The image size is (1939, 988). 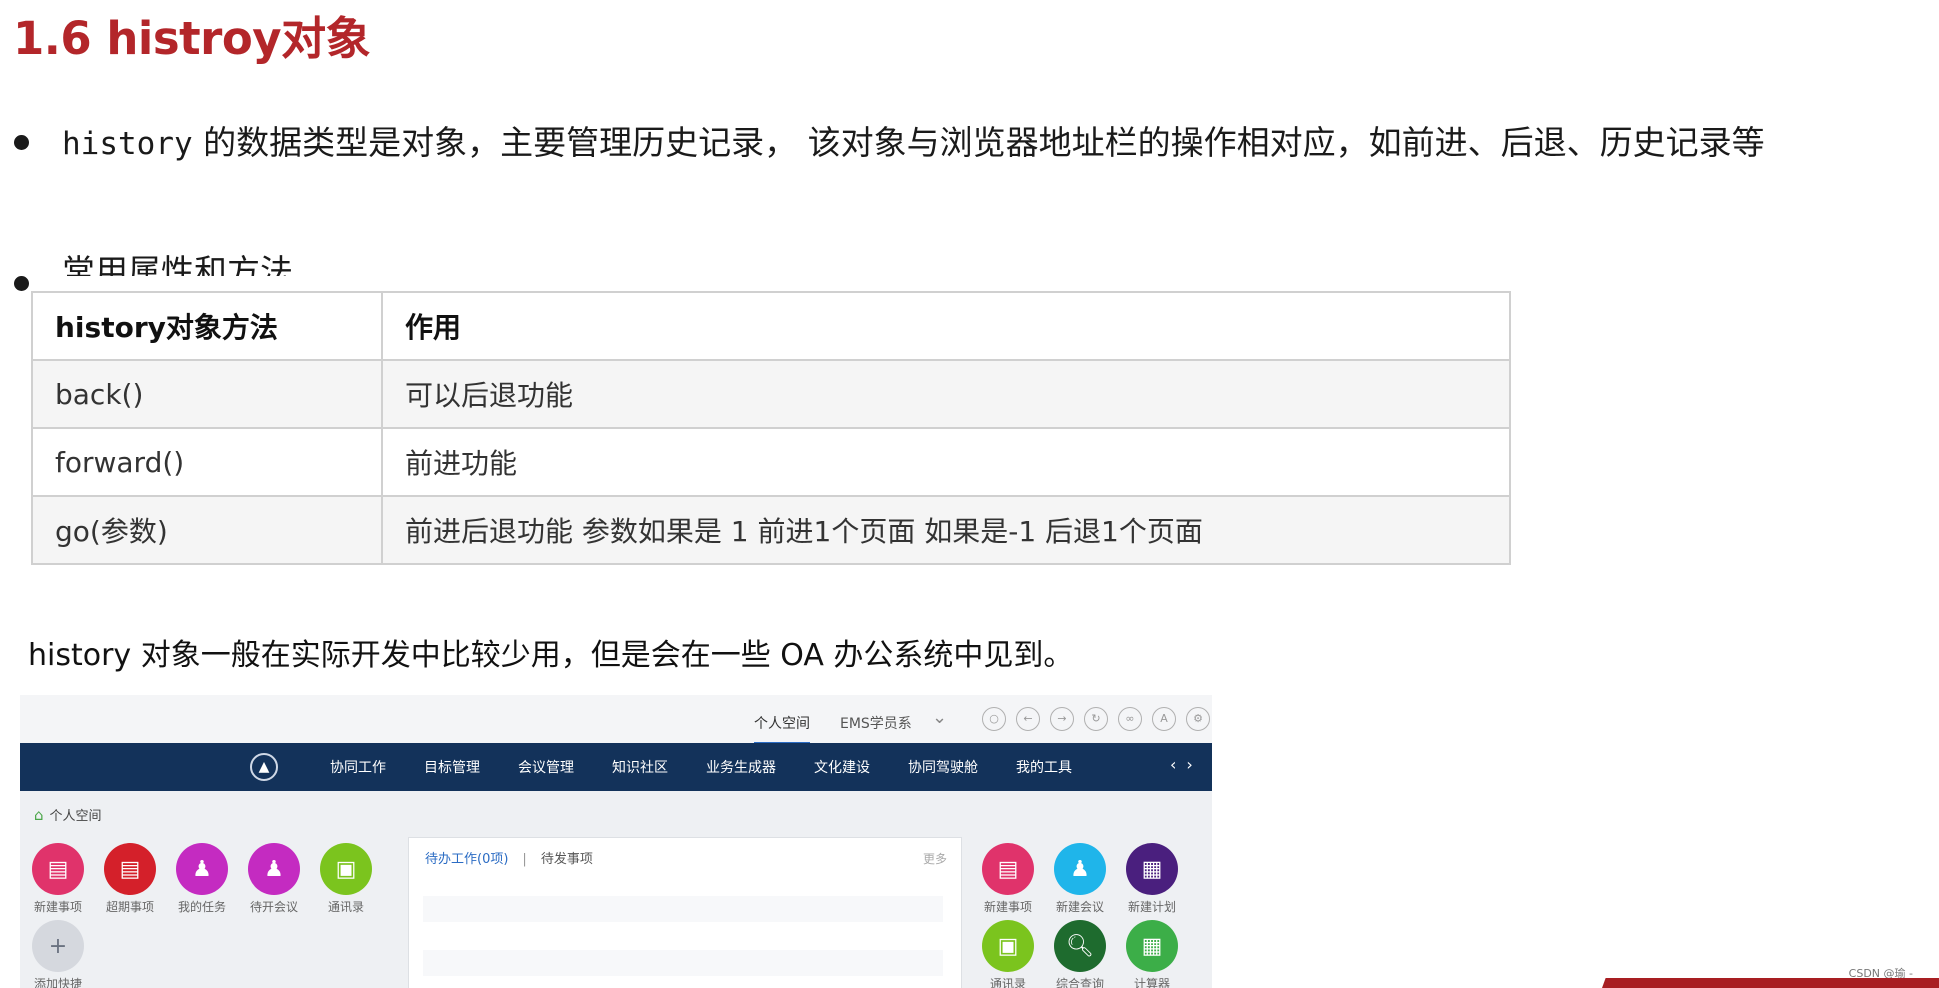 What do you see at coordinates (1198, 719) in the screenshot?
I see `gear-icon: ⚙` at bounding box center [1198, 719].